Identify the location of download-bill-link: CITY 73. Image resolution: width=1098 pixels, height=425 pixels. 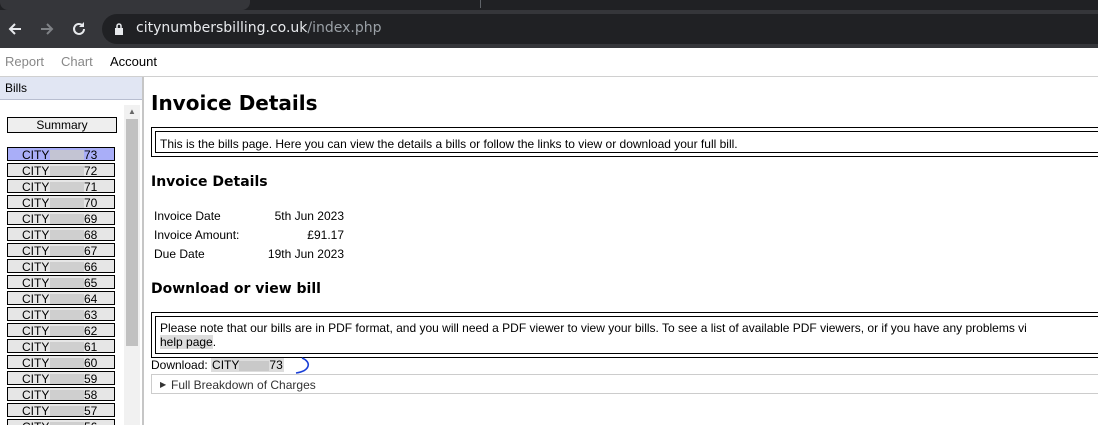
(247, 365).